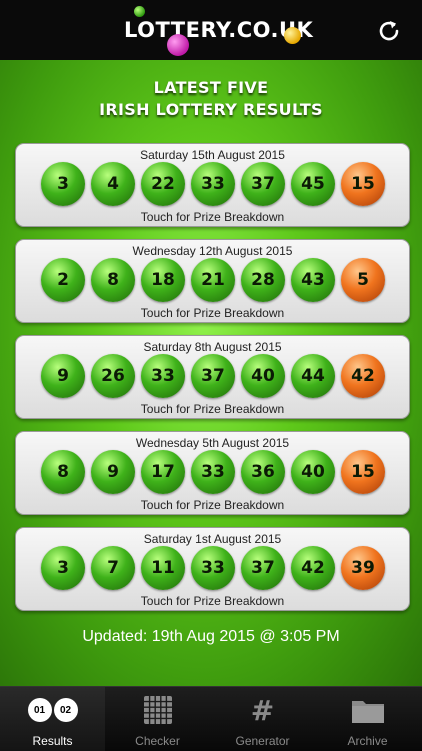 This screenshot has width=422, height=751. What do you see at coordinates (163, 568) in the screenshot?
I see `main-ball: 11` at bounding box center [163, 568].